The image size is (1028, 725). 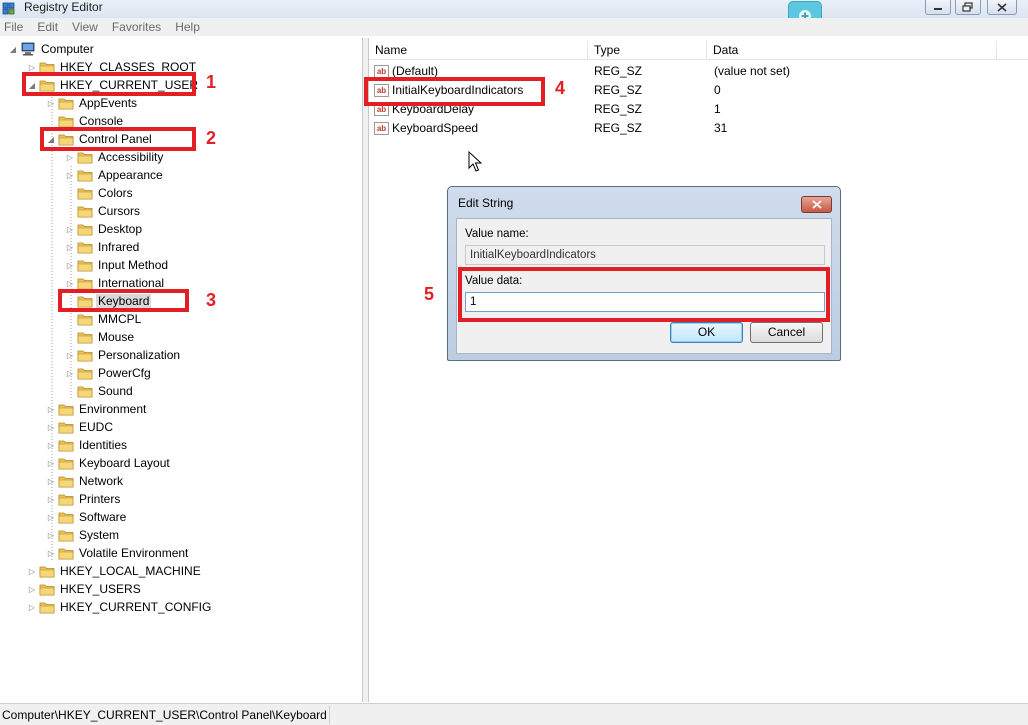 What do you see at coordinates (852, 50) in the screenshot?
I see `column-header-data: Data` at bounding box center [852, 50].